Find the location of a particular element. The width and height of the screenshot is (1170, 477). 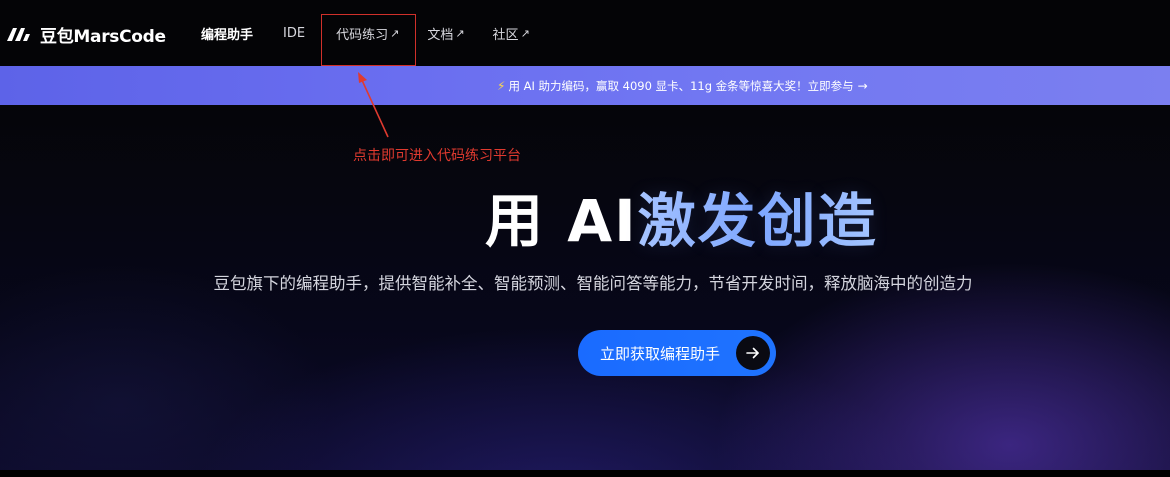

hero-headline: 用 AI 激发创造 is located at coordinates (681, 216).